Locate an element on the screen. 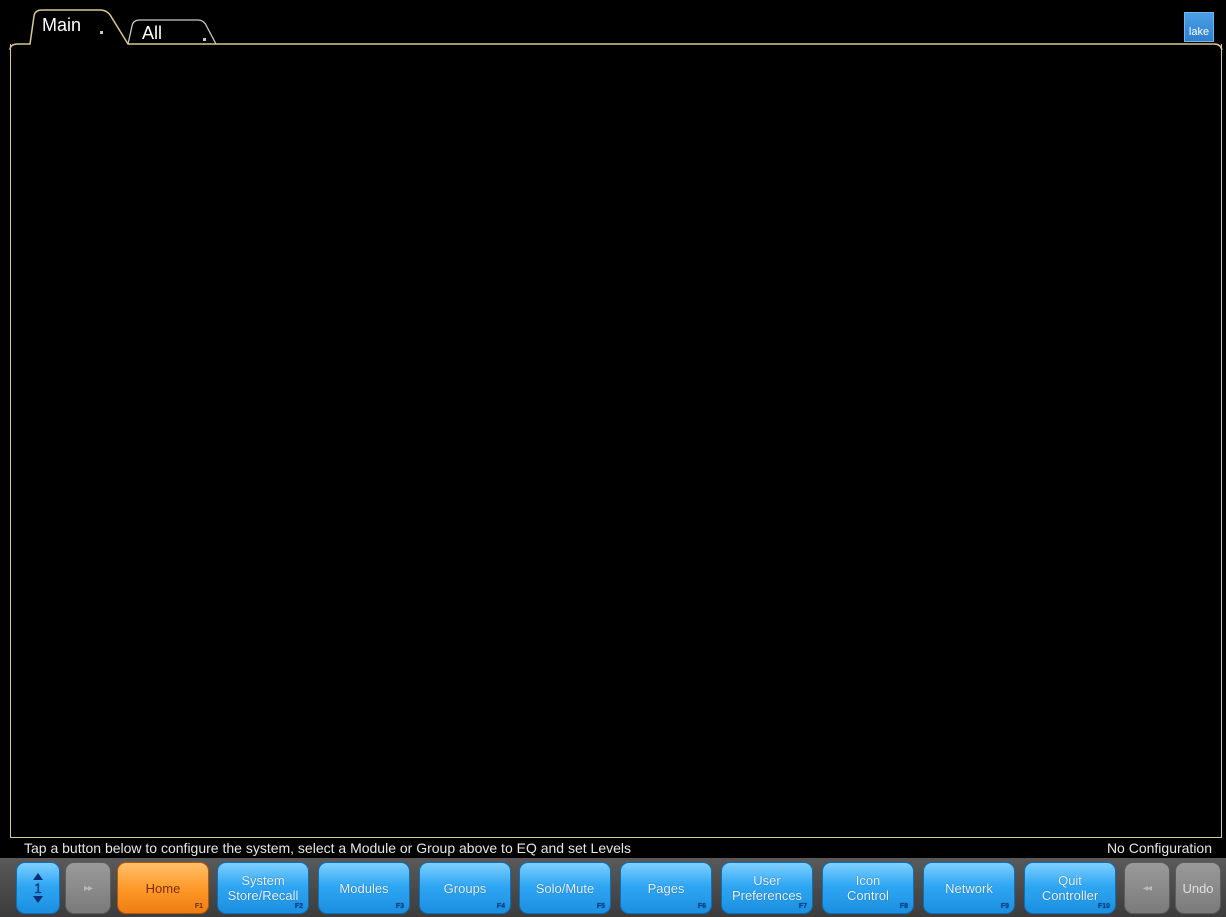 This screenshot has height=917, width=1226. quit-controller-line2: Controller is located at coordinates (1070, 895).